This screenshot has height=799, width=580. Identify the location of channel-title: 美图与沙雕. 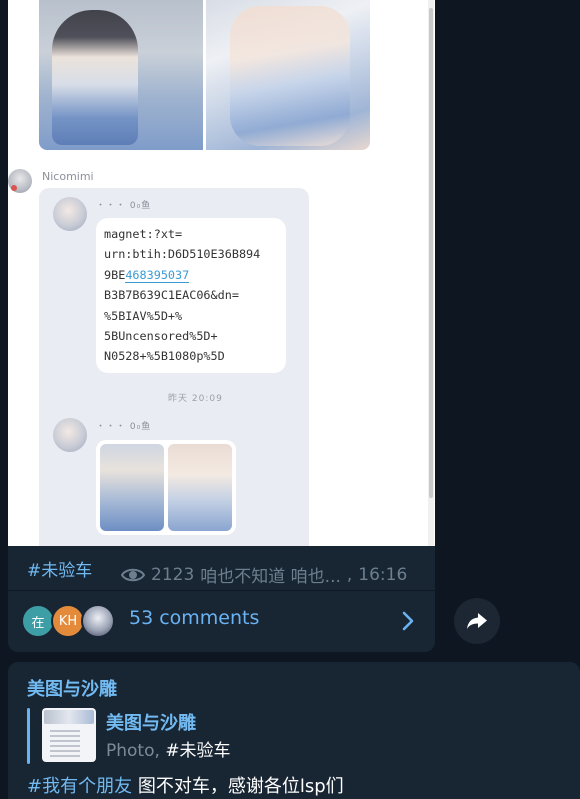
(72, 688).